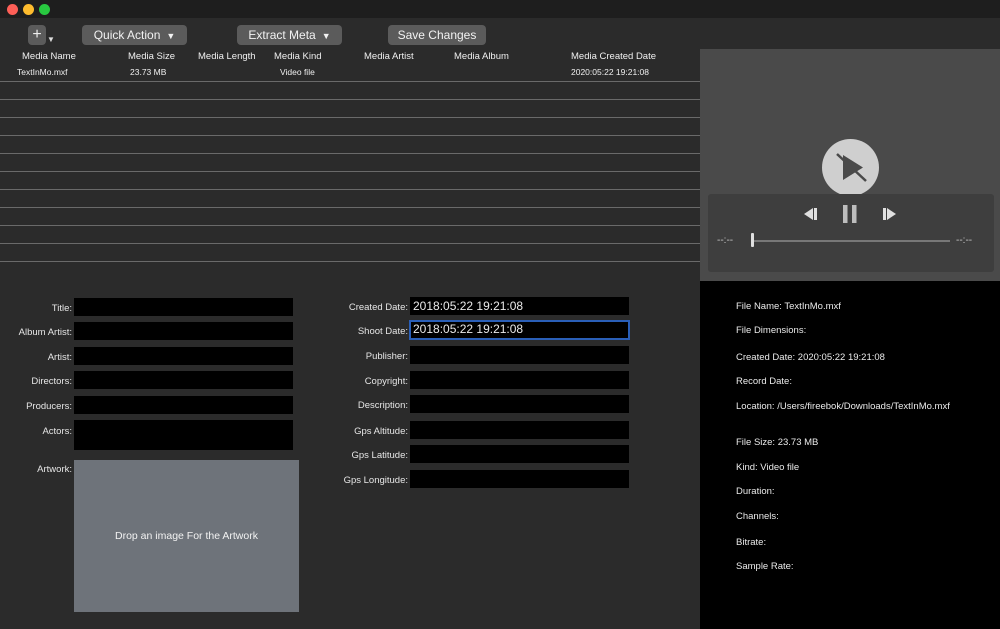  What do you see at coordinates (375, 480) in the screenshot?
I see `gps-longitude-label: Gps Longitude:` at bounding box center [375, 480].